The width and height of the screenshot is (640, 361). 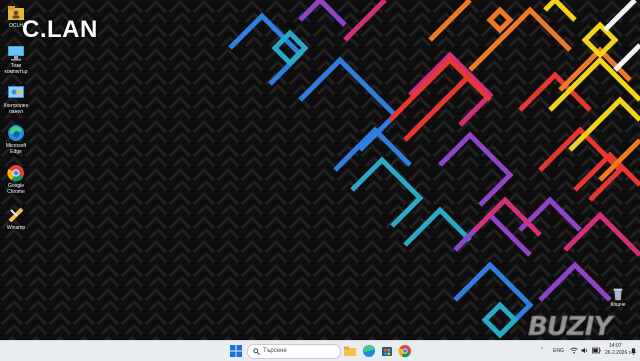 I want to click on volume-icon, so click(x=585, y=350).